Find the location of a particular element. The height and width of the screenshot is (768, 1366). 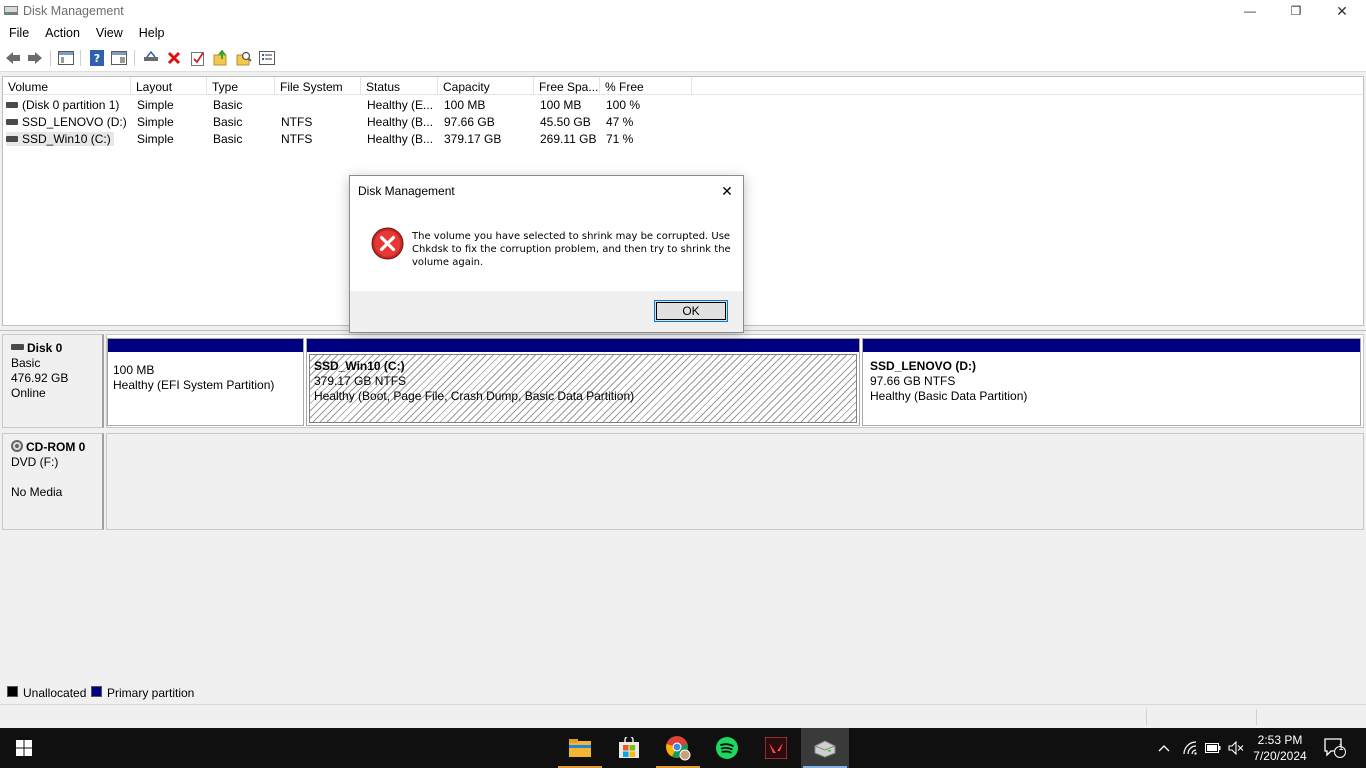

column-status: Status is located at coordinates (399, 86).